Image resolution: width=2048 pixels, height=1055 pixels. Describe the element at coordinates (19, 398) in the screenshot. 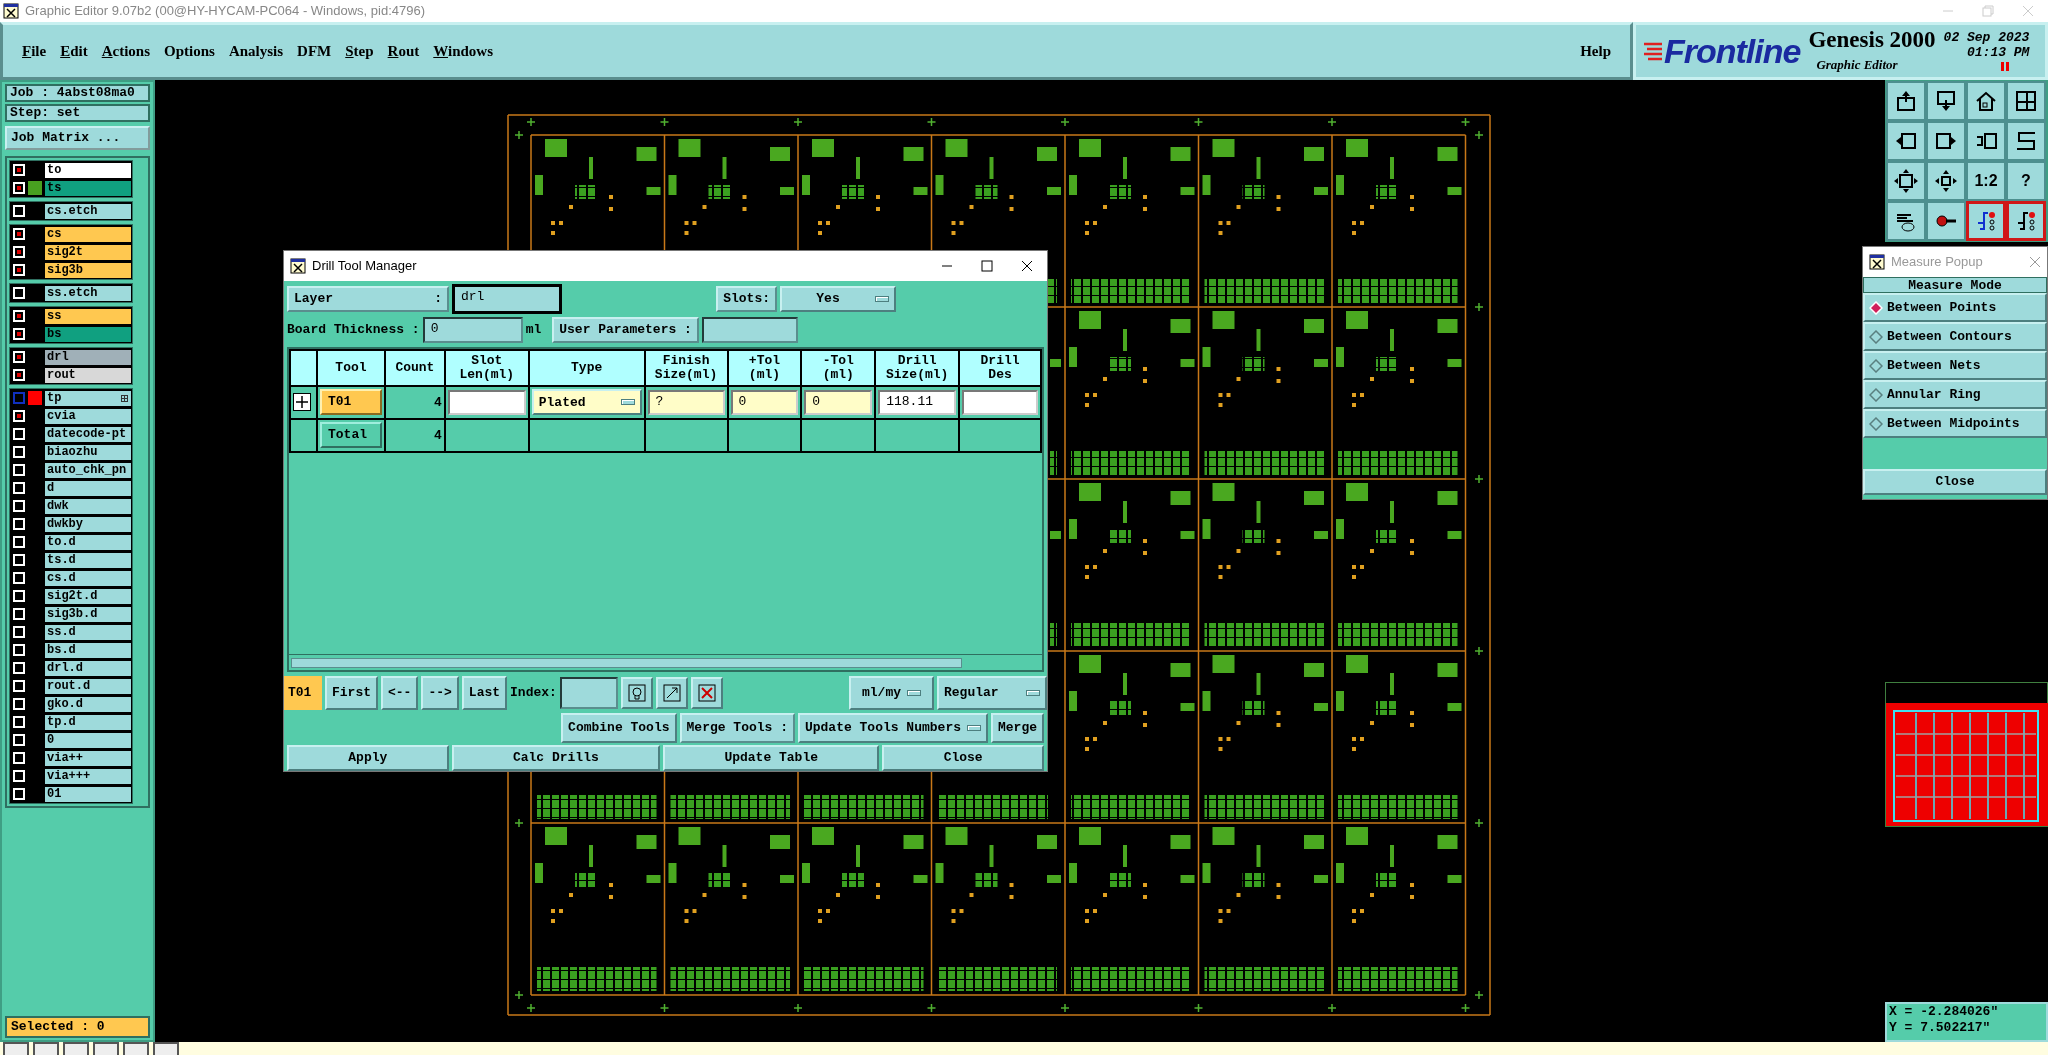

I see `layer-checkbox` at that location.